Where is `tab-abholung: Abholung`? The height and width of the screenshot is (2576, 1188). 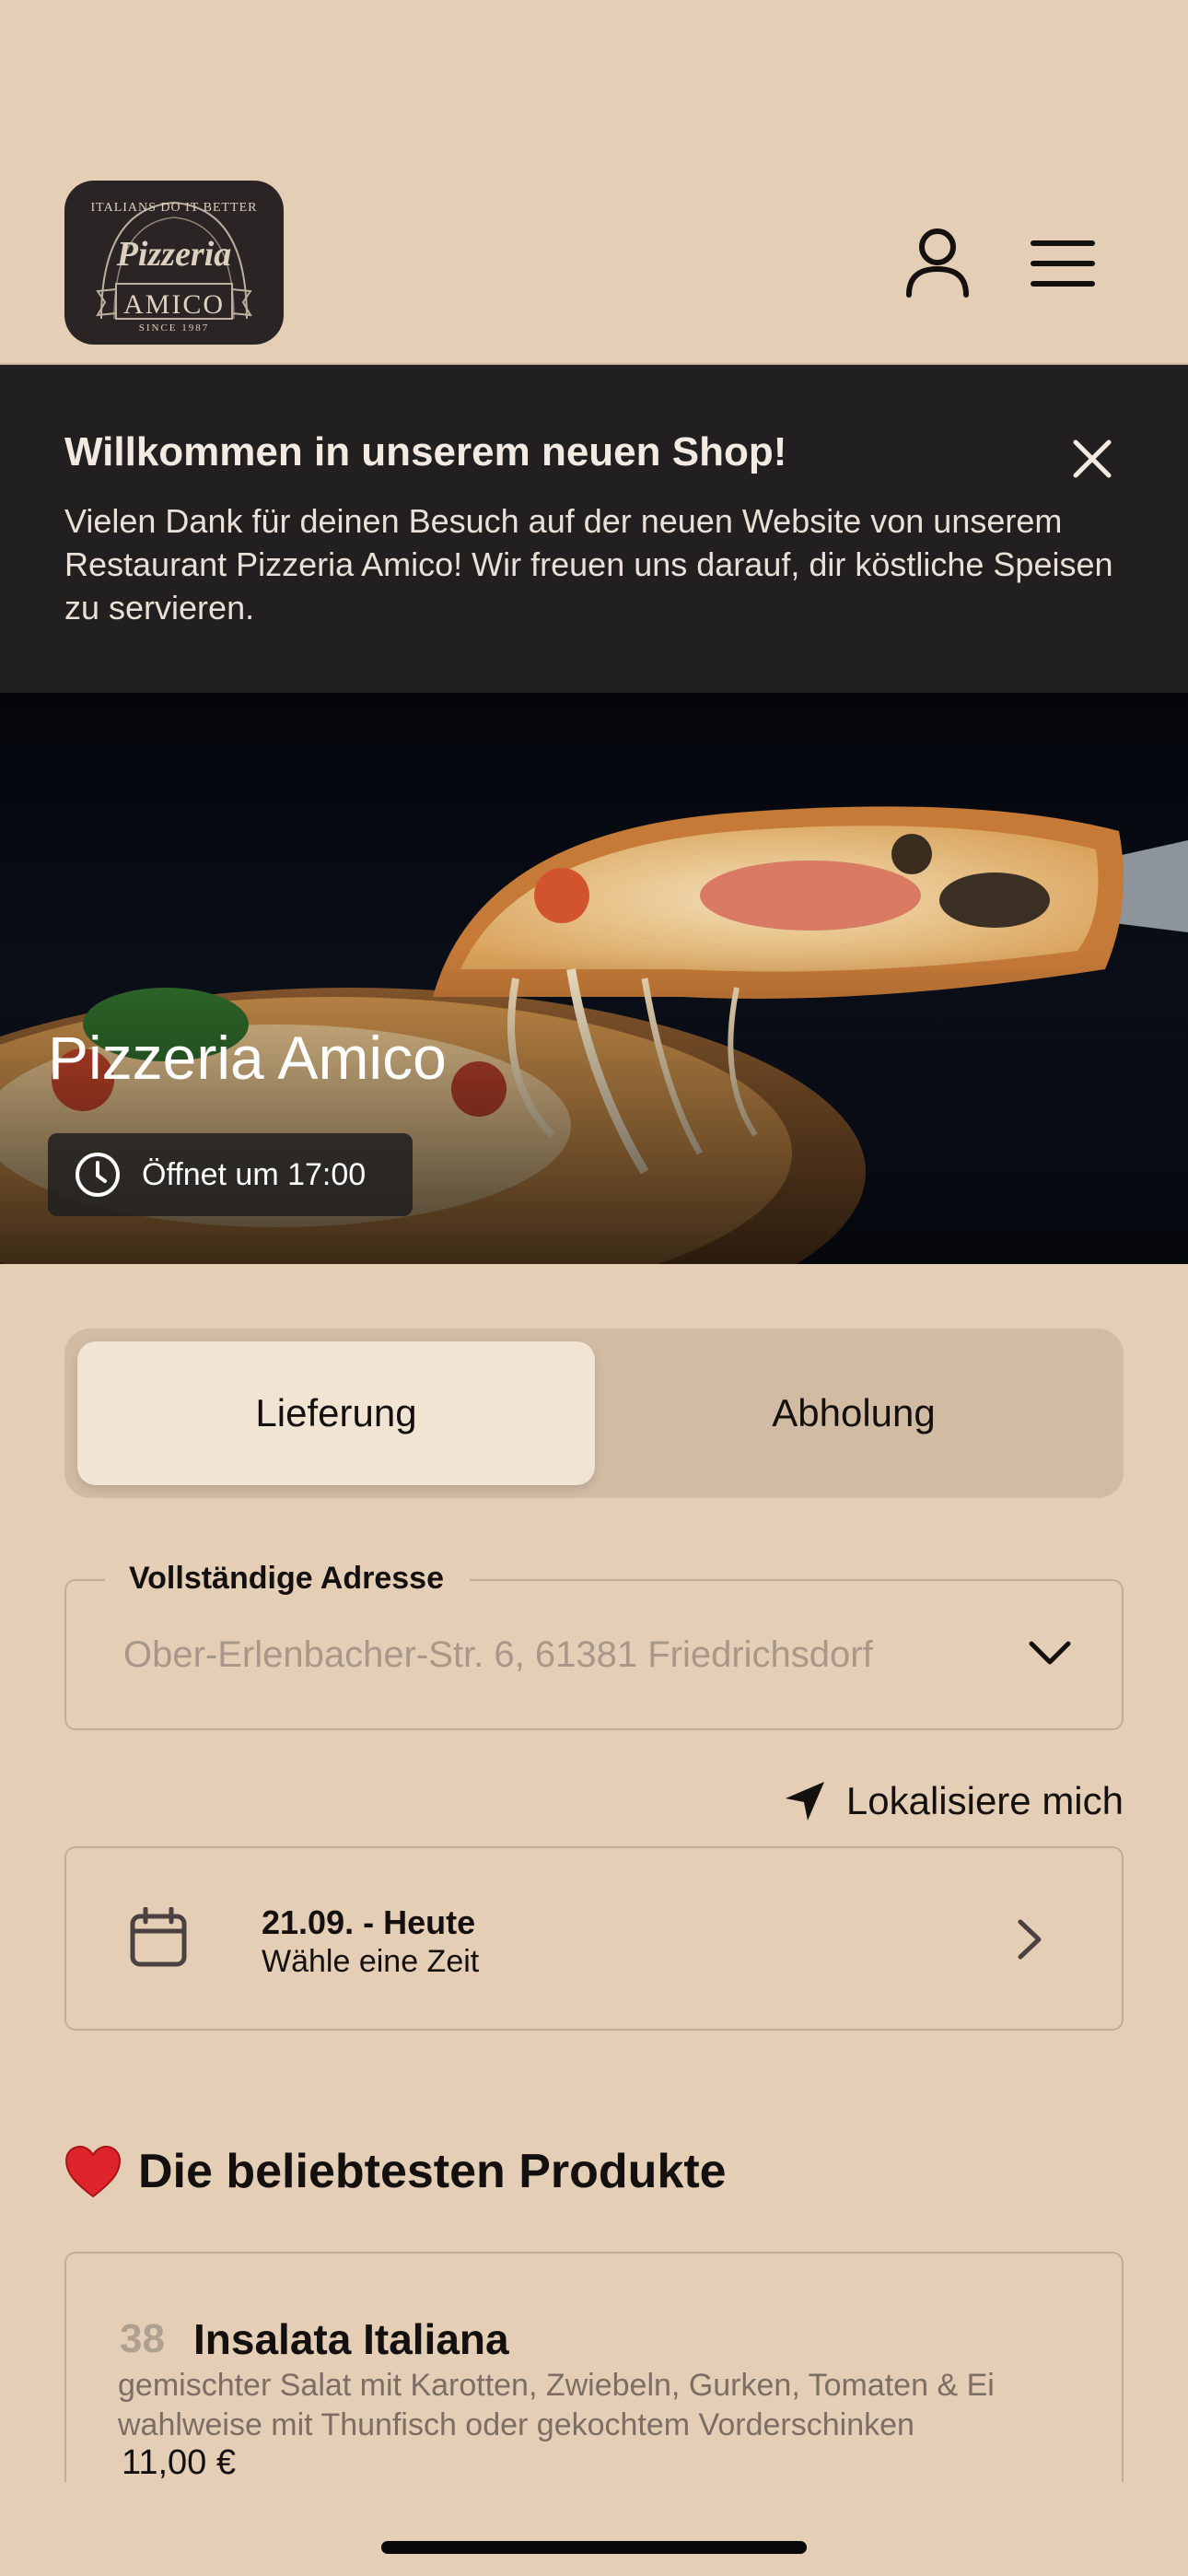 tab-abholung: Abholung is located at coordinates (853, 1413).